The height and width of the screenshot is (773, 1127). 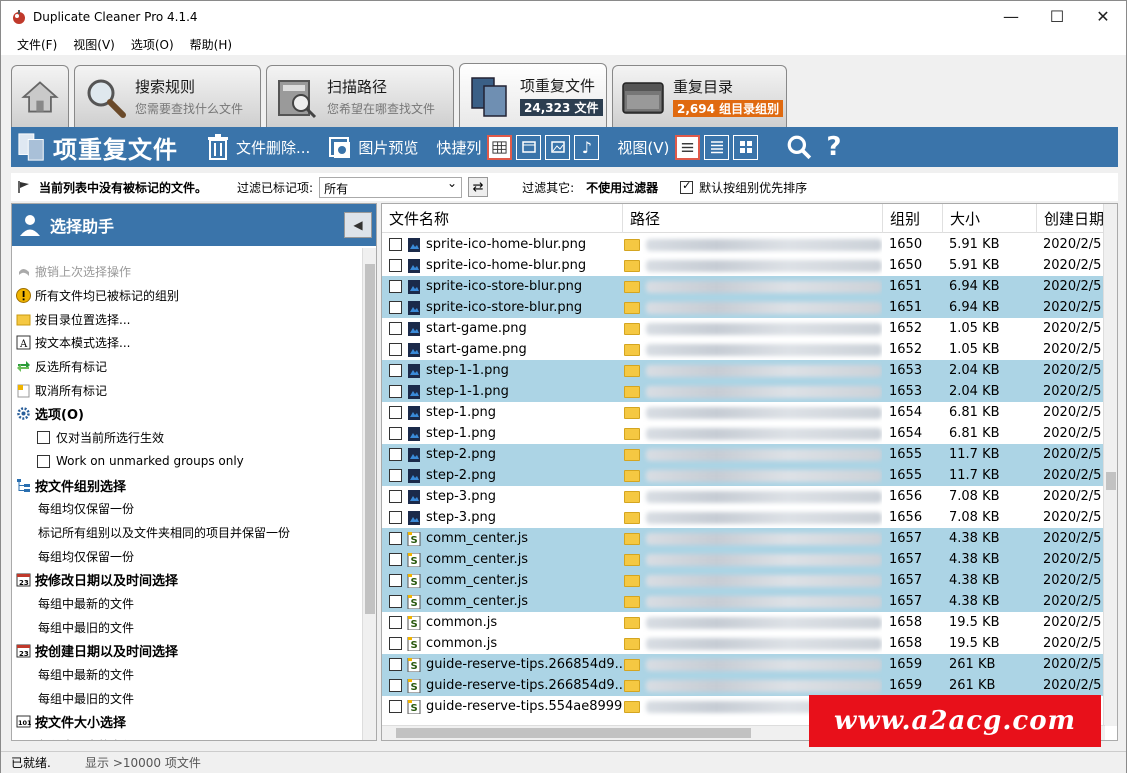 I want to click on menu-options: 选项(O), so click(x=152, y=44).